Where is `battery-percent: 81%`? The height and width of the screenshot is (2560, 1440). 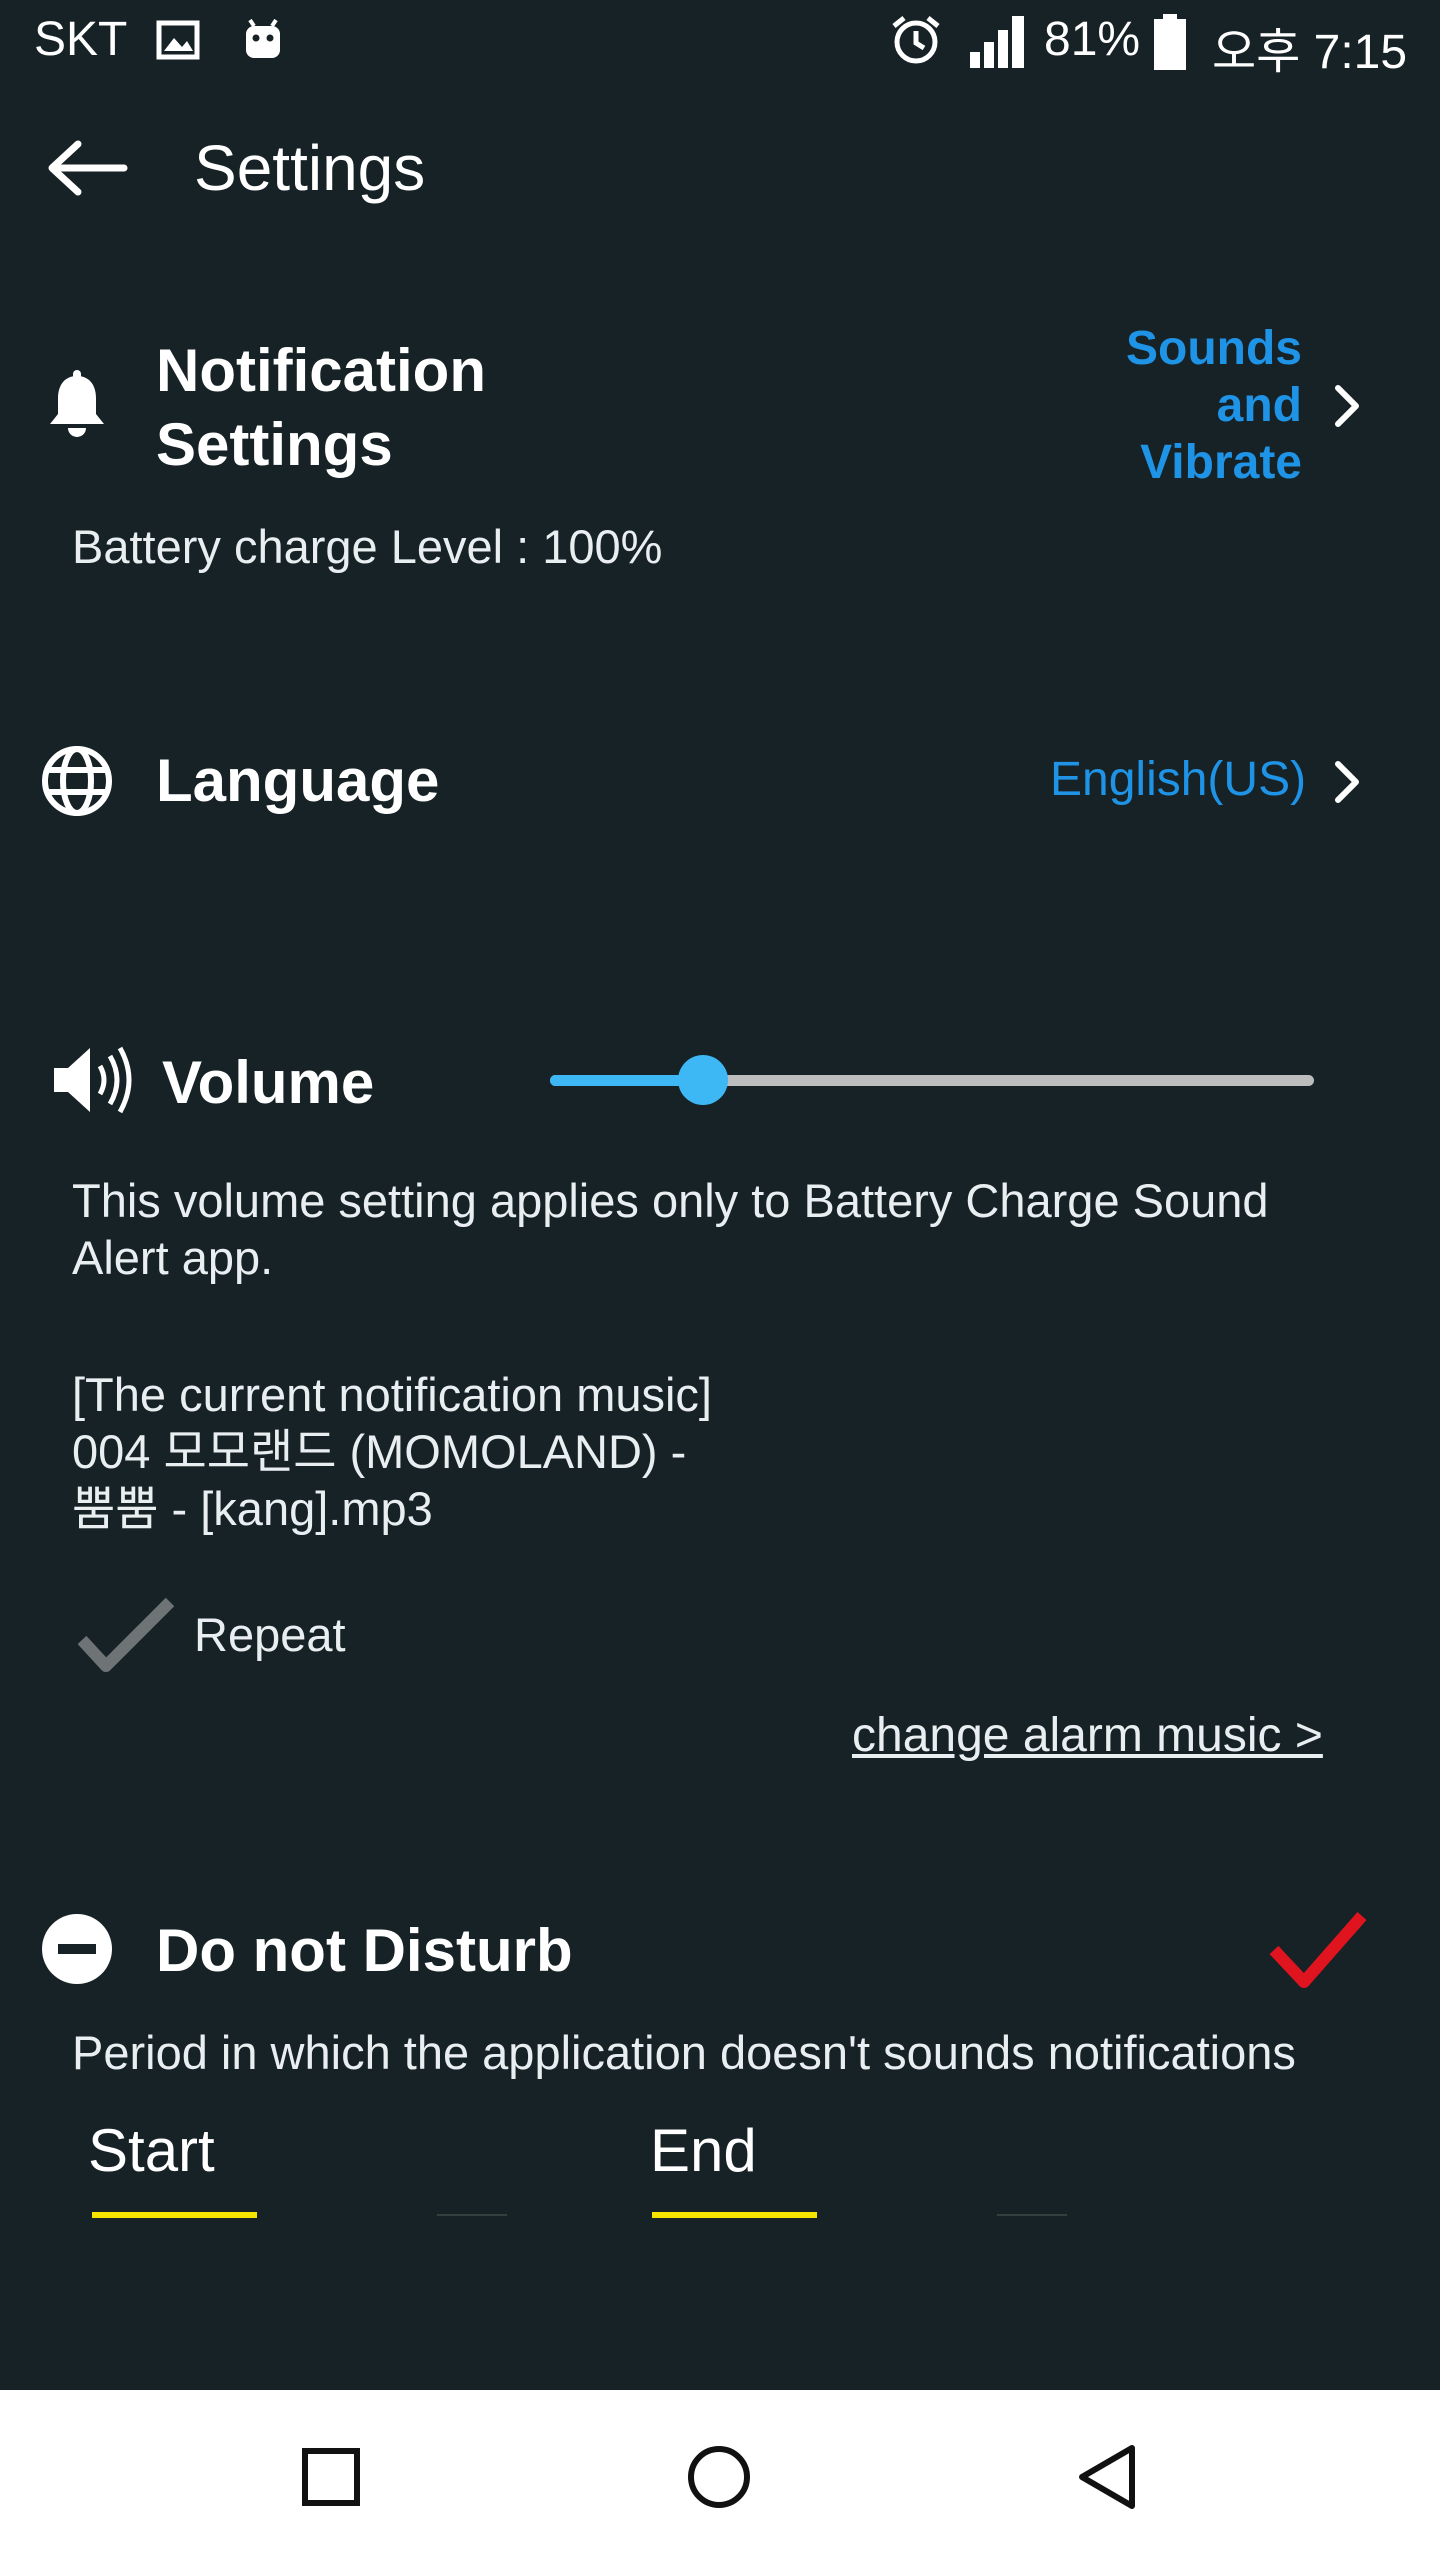 battery-percent: 81% is located at coordinates (1092, 39).